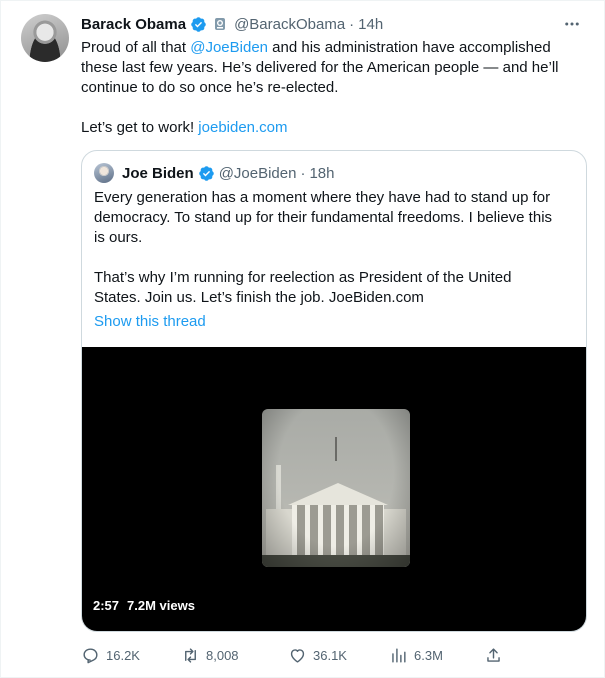 This screenshot has width=605, height=678. I want to click on vignette-shape, so click(336, 488).